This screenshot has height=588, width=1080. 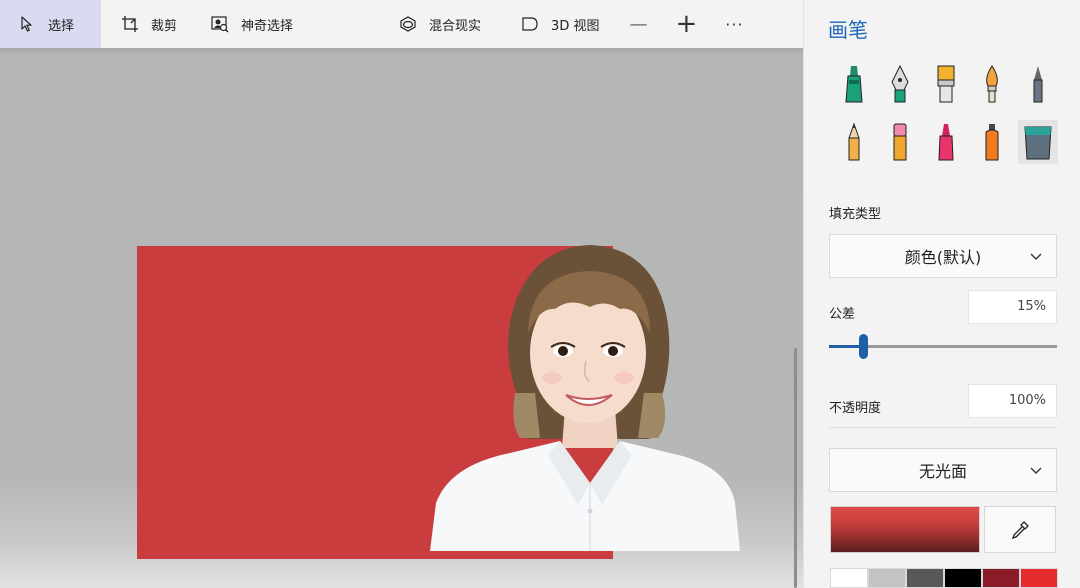 I want to click on 3d-view-button: 3D 视图, so click(x=559, y=24).